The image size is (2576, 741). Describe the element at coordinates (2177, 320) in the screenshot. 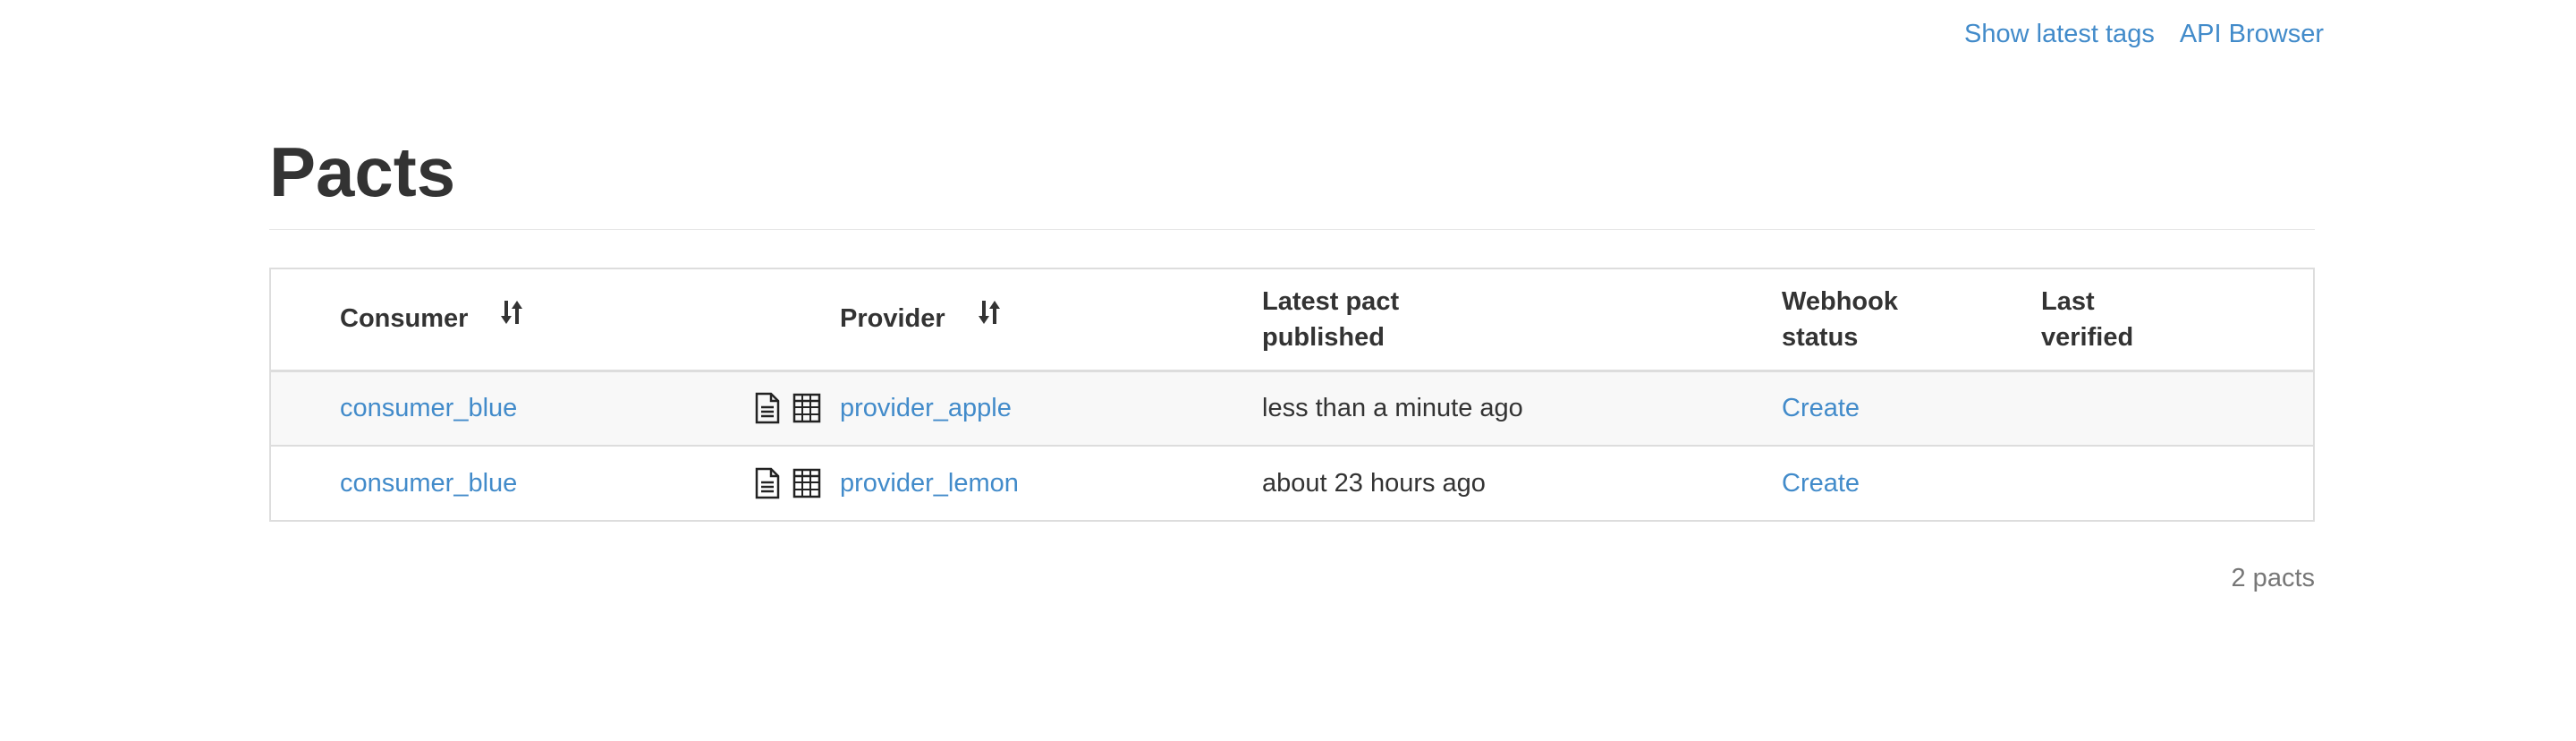

I see `last-verified-column-header: Last verified` at that location.